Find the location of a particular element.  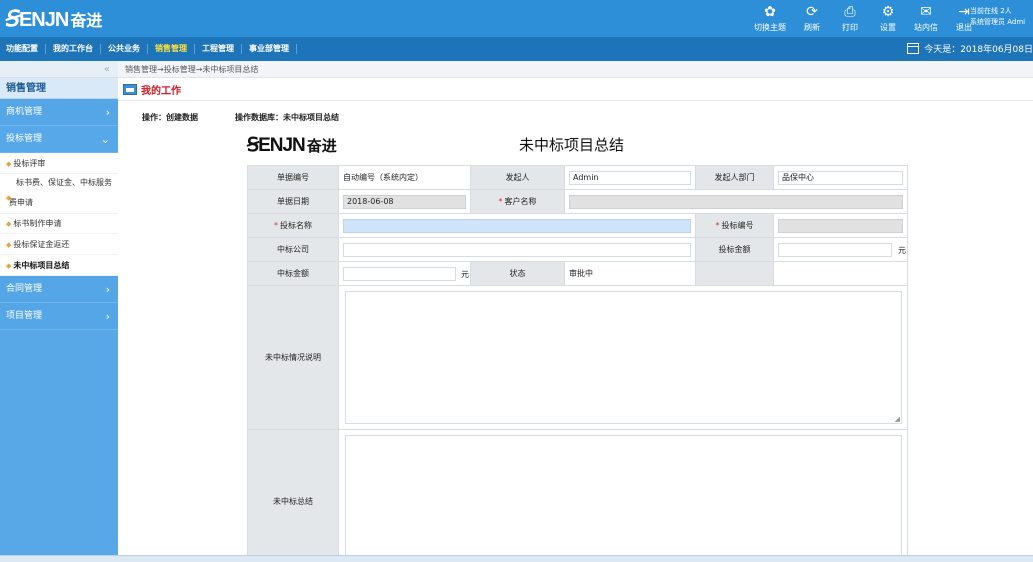

work-title: 我的工作 is located at coordinates (161, 91).